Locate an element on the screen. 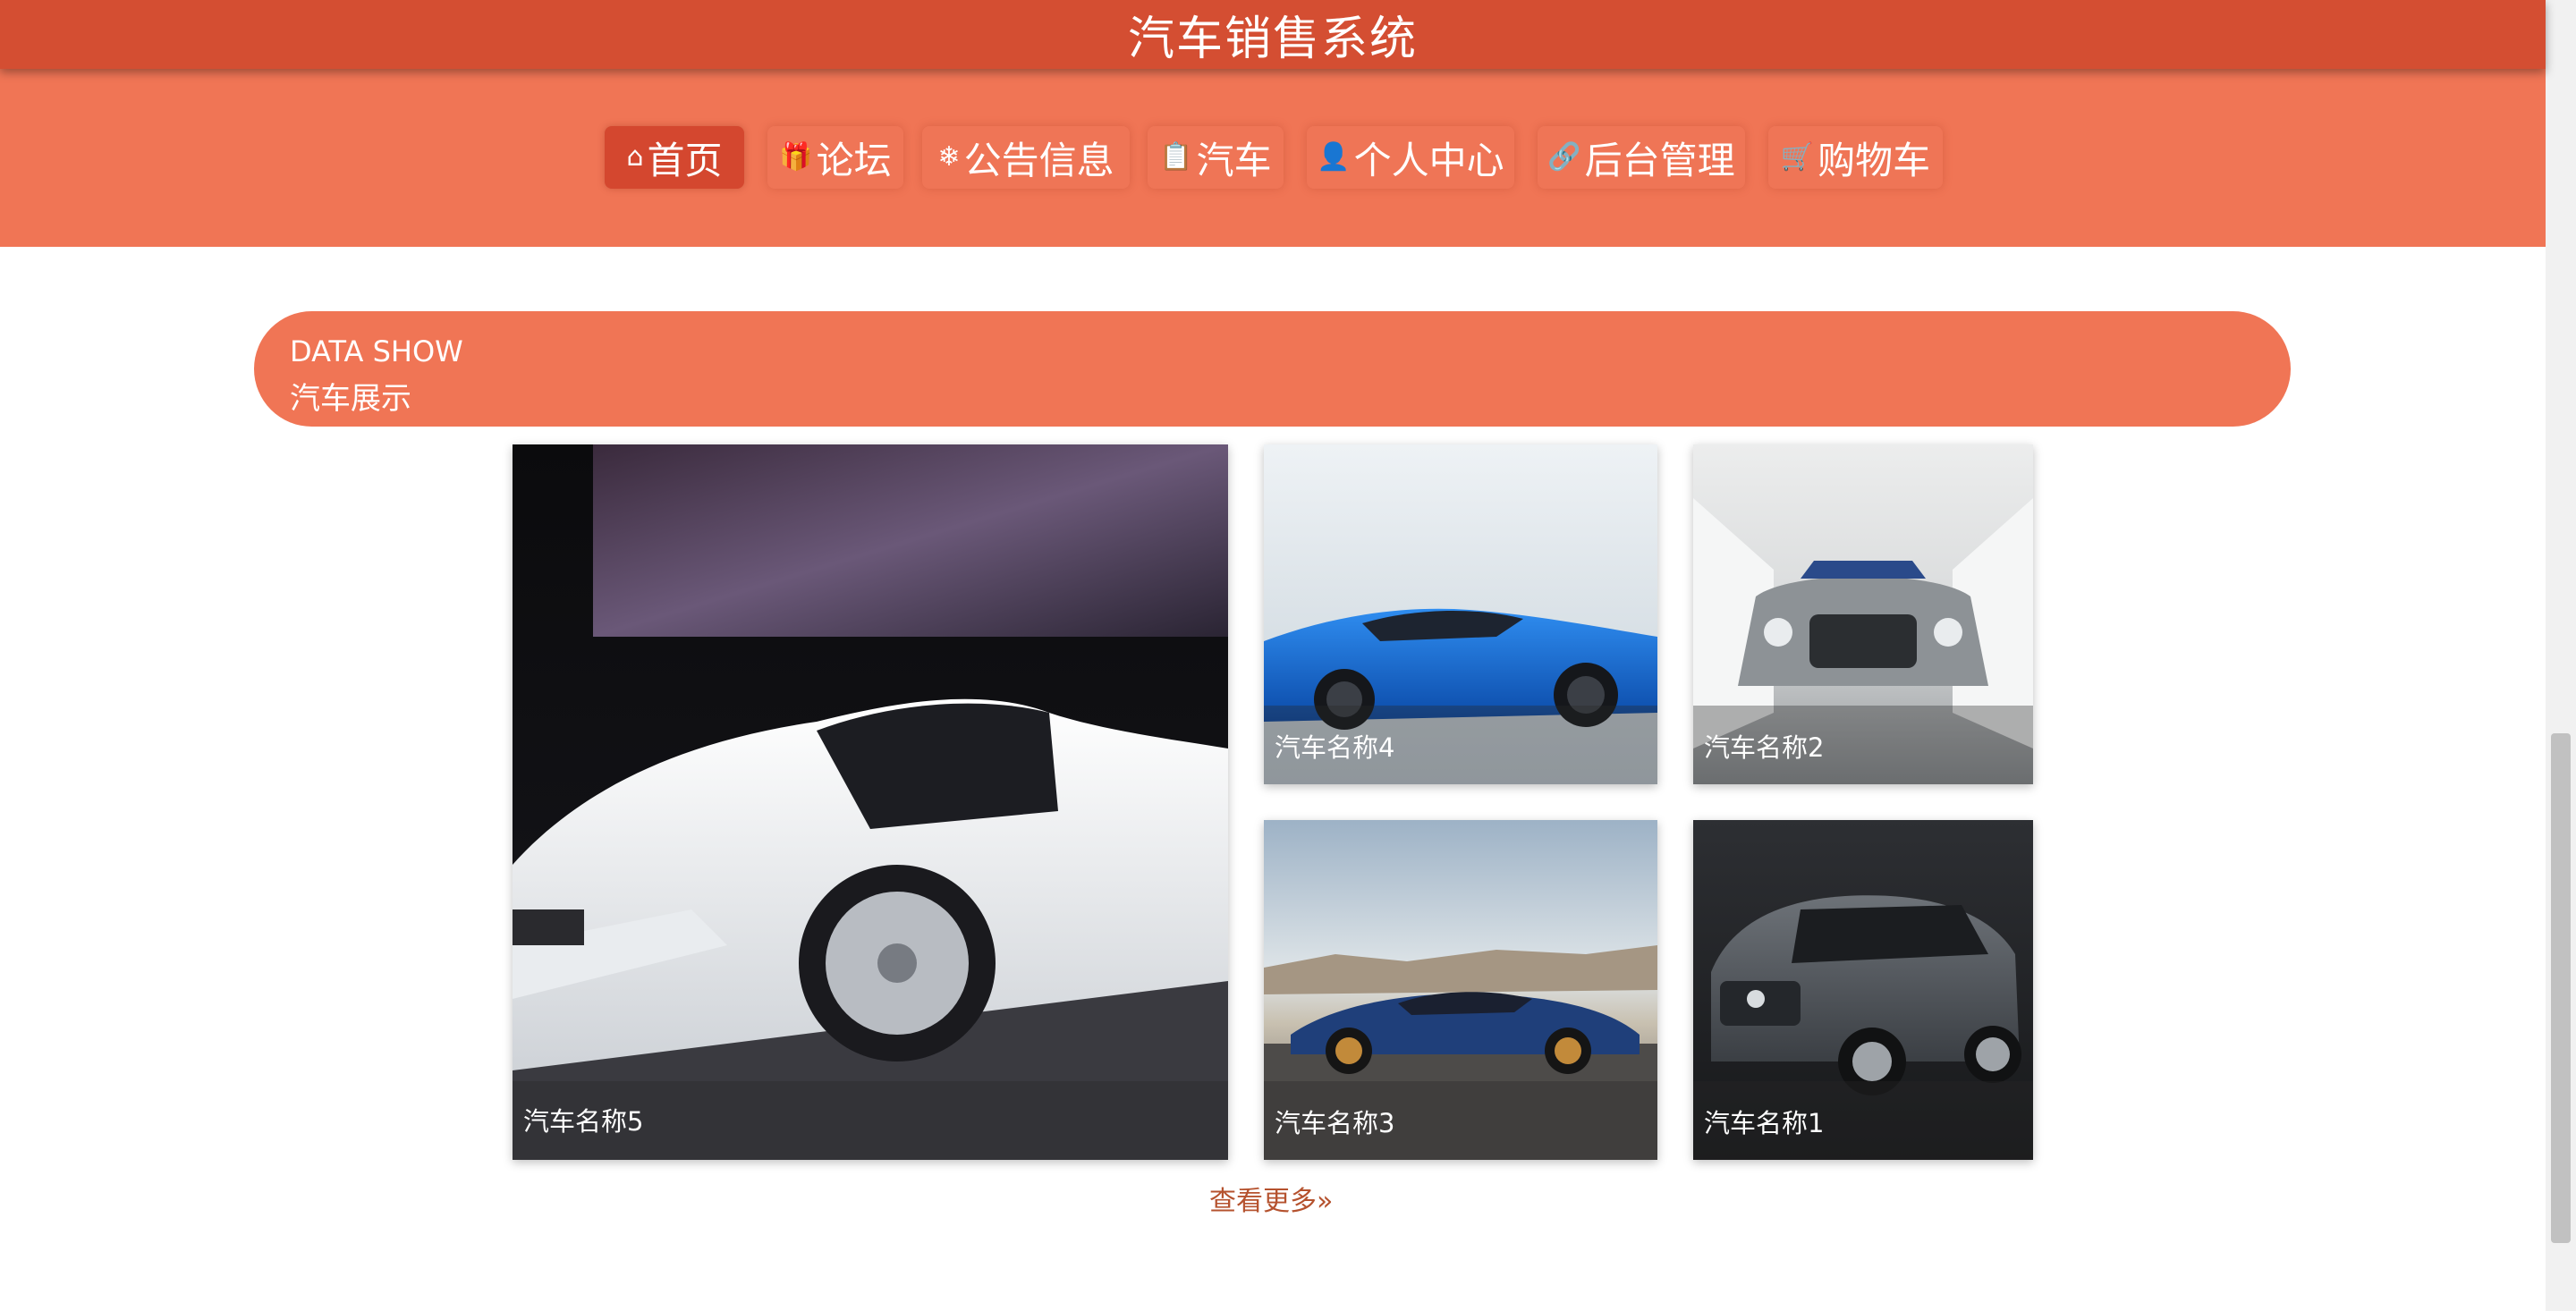  nav-item-profile: 👤 个人中心 is located at coordinates (1410, 157).